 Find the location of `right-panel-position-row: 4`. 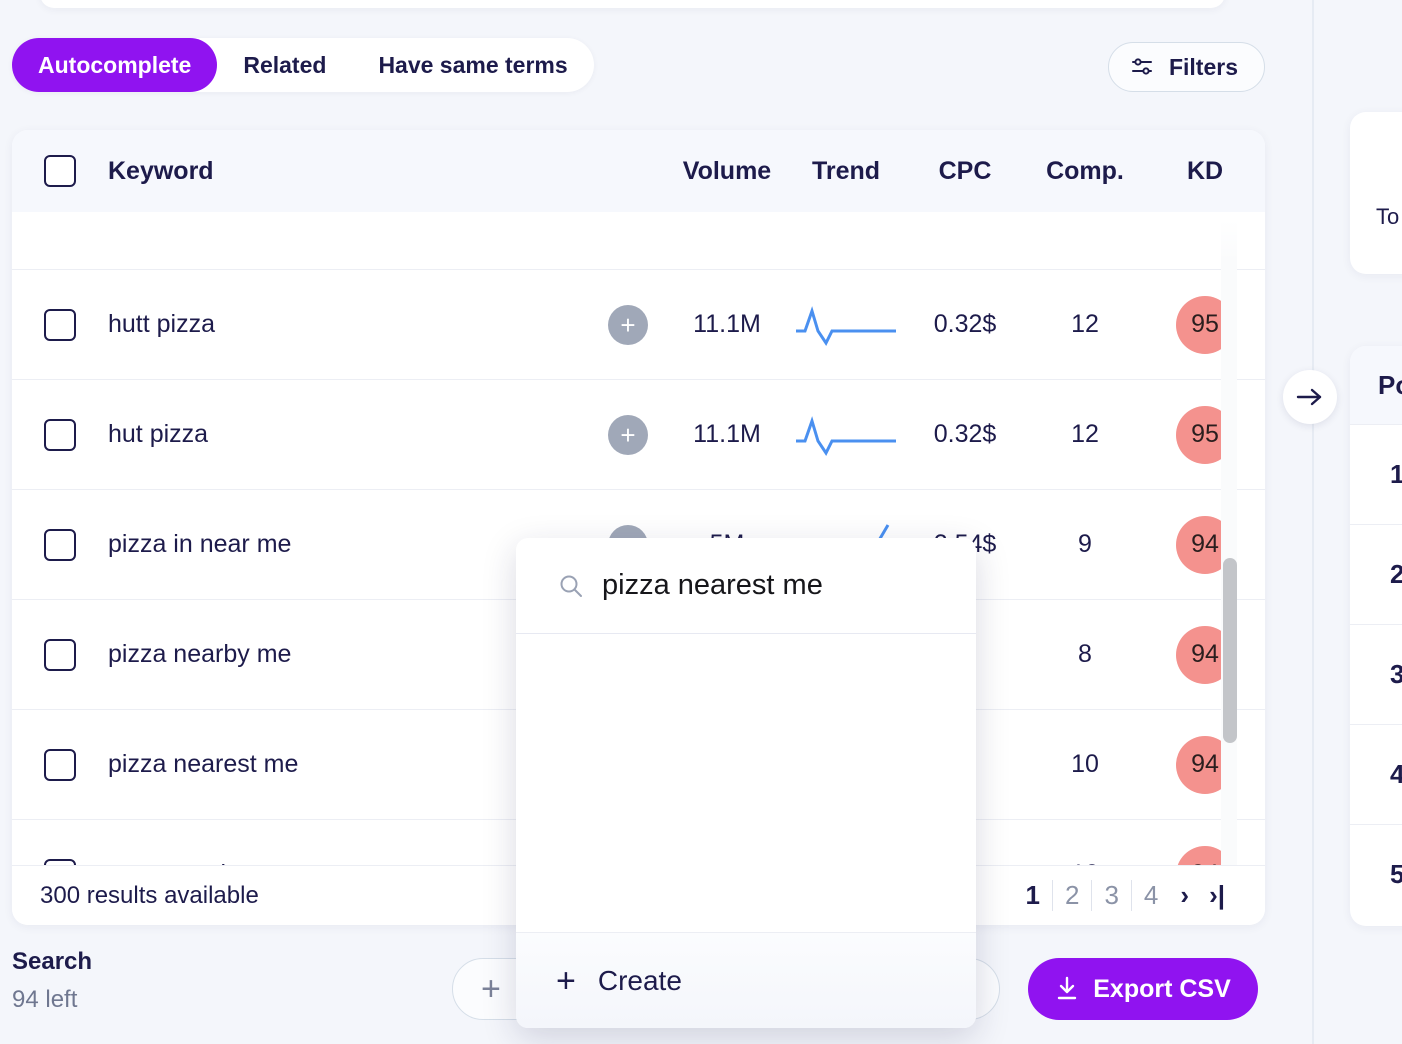

right-panel-position-row: 4 is located at coordinates (1376, 774).